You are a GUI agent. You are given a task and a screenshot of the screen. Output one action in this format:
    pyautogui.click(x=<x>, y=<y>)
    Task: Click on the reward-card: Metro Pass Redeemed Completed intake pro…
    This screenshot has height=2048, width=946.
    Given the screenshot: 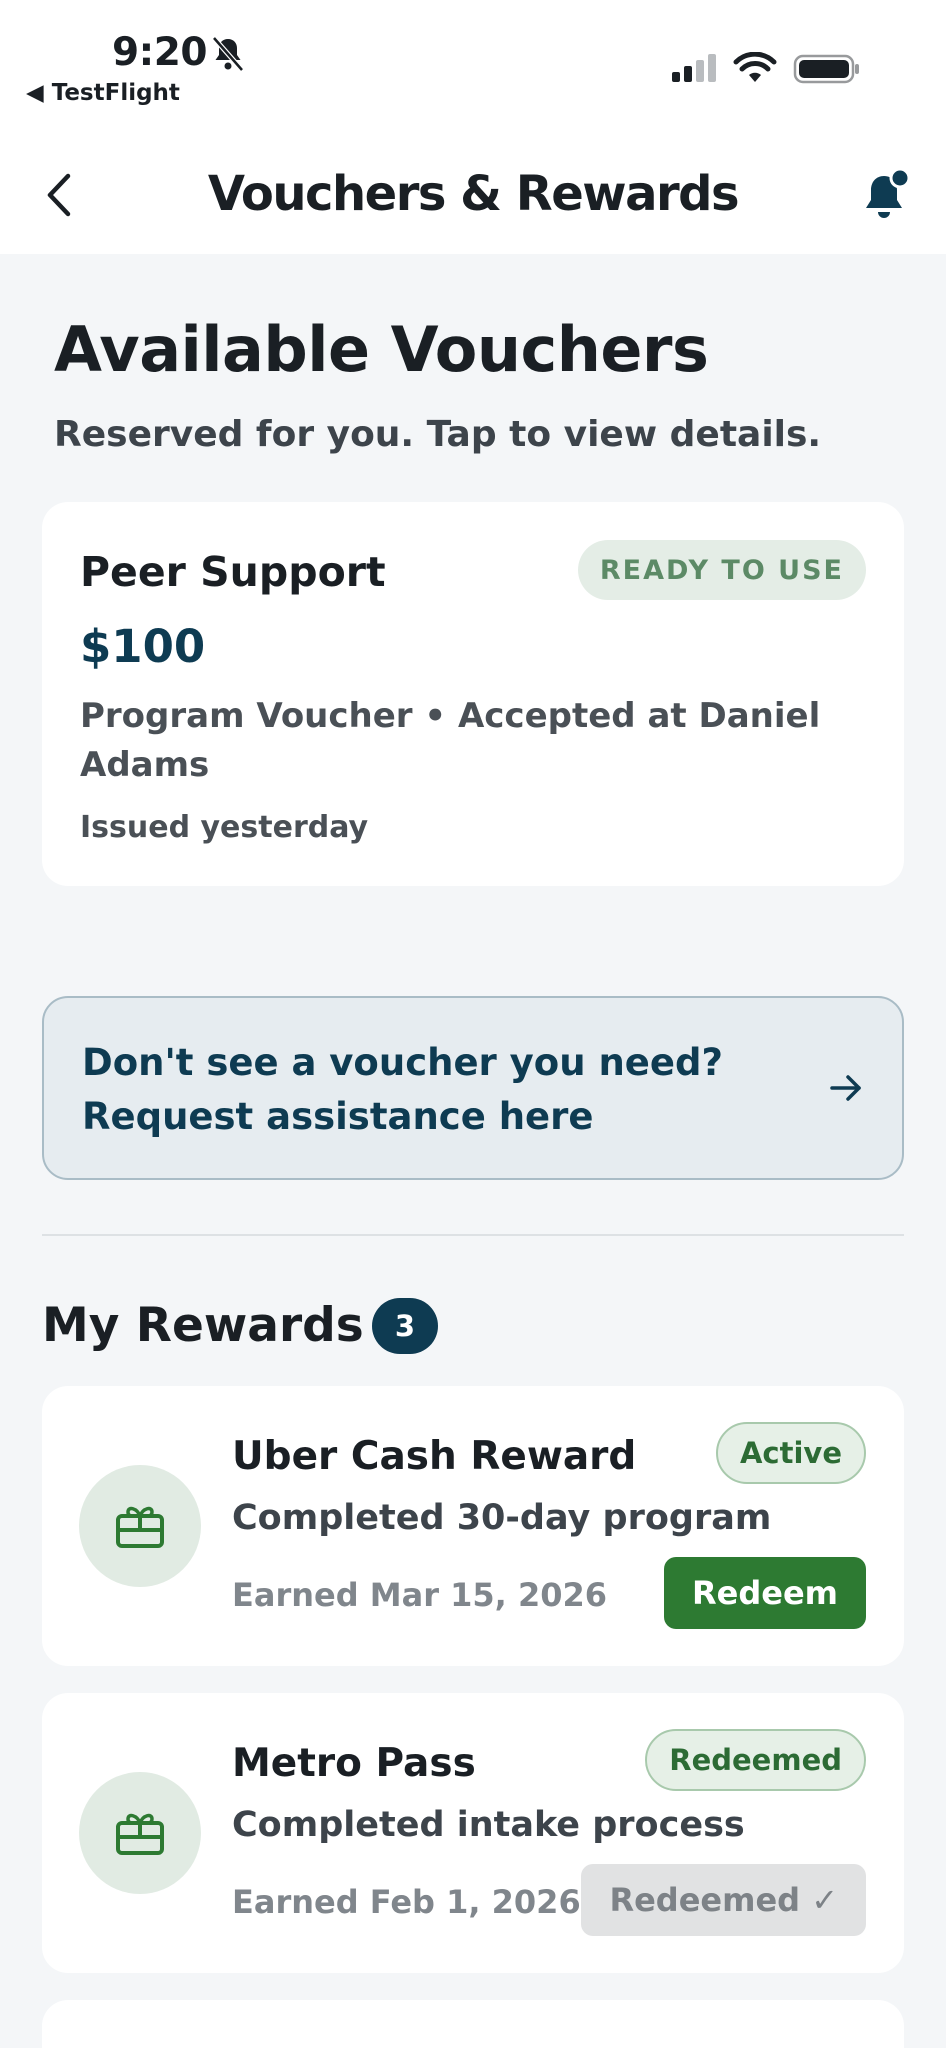 What is the action you would take?
    pyautogui.click(x=473, y=1833)
    